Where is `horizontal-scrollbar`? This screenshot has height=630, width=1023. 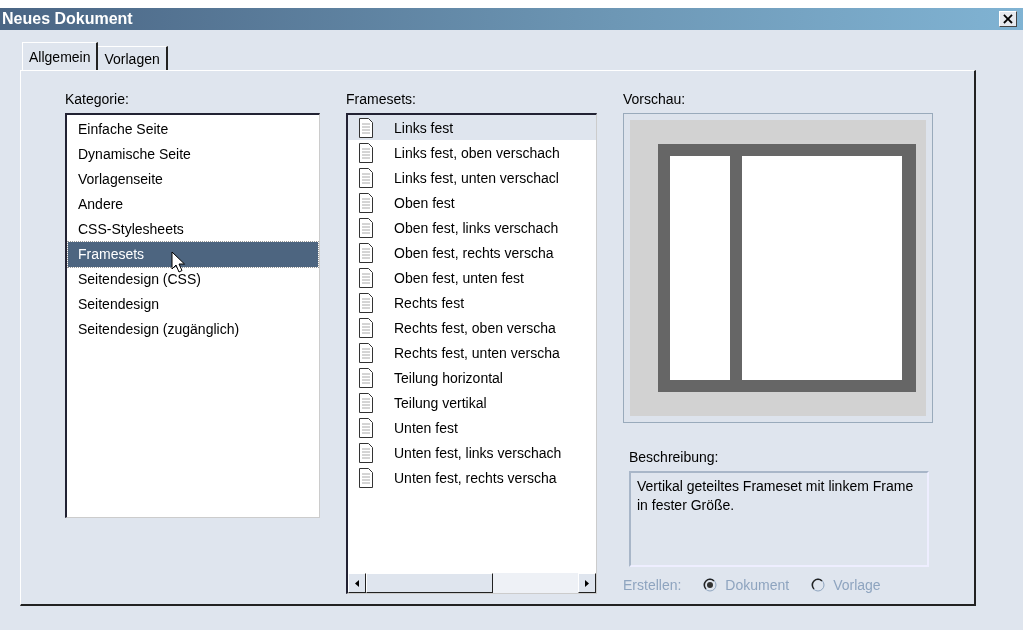 horizontal-scrollbar is located at coordinates (472, 583).